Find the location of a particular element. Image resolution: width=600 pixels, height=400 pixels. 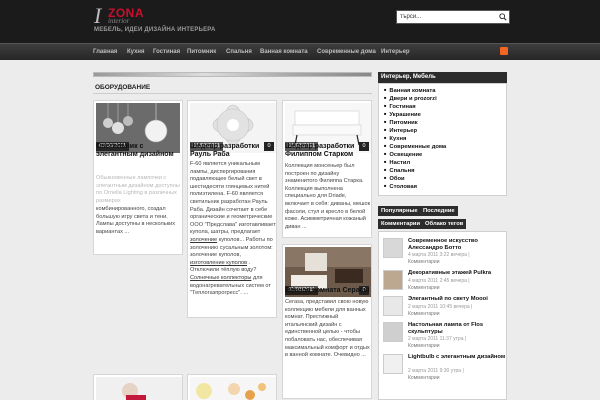

tab-popular: Популярные is located at coordinates (399, 211).